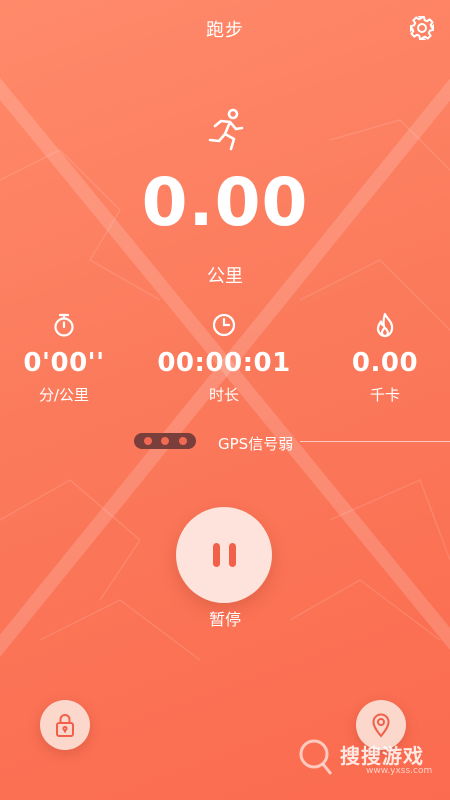 The width and height of the screenshot is (450, 800). Describe the element at coordinates (225, 276) in the screenshot. I see `distance-unit: 公里` at that location.